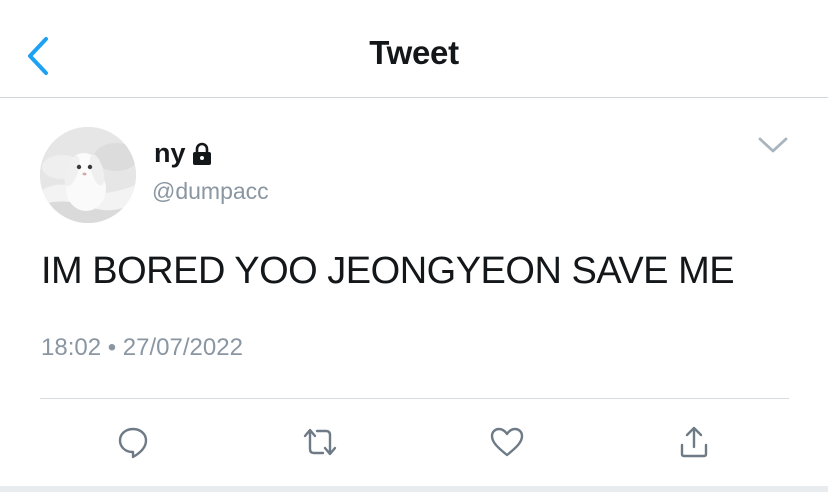  I want to click on bottom-edge, so click(414, 489).